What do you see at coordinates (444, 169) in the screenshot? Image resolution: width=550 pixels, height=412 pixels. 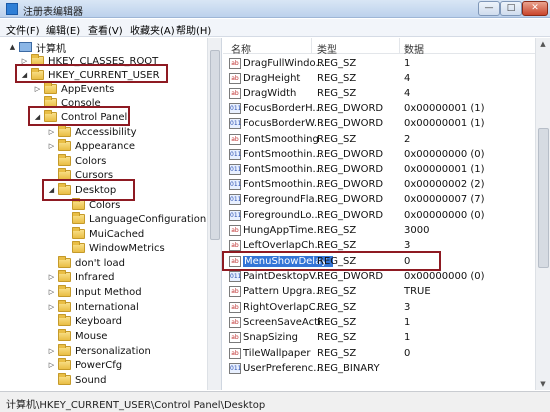 I see `value-data: 0x00000001 (1)` at bounding box center [444, 169].